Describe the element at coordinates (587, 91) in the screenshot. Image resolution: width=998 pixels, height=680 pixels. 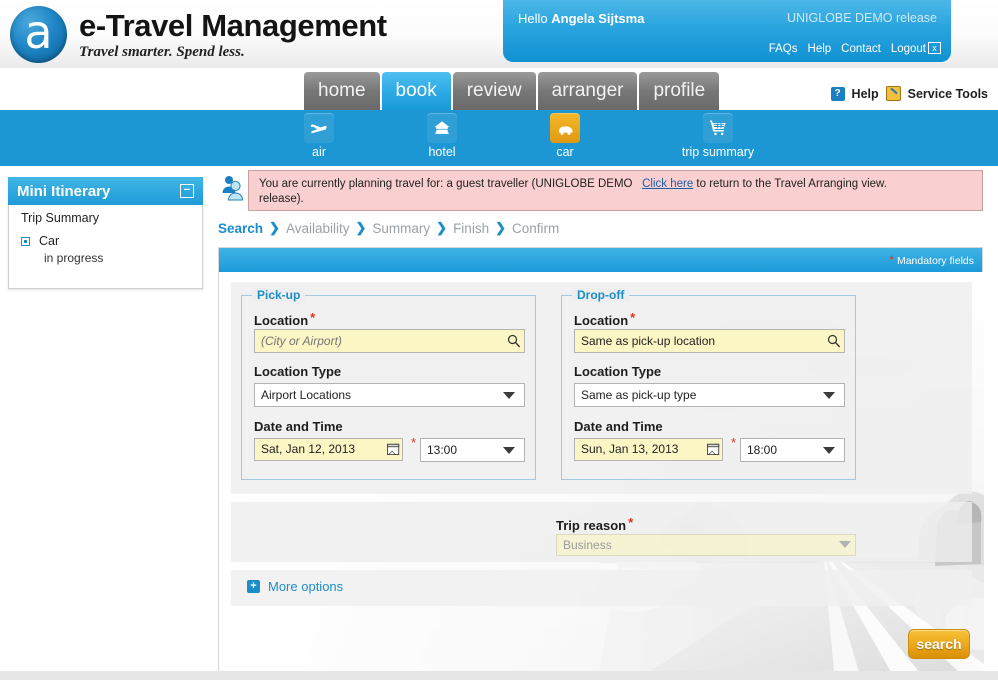
I see `tab-arranger: arranger` at that location.